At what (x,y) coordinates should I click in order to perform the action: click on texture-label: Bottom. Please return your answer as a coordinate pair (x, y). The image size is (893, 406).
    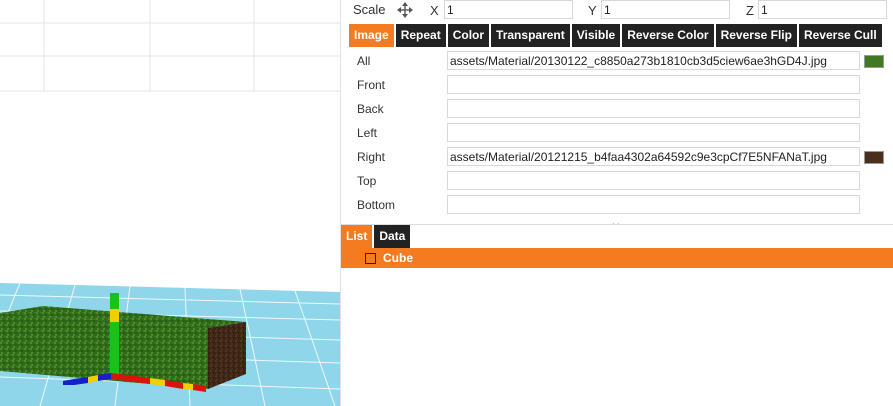
    Looking at the image, I should click on (376, 205).